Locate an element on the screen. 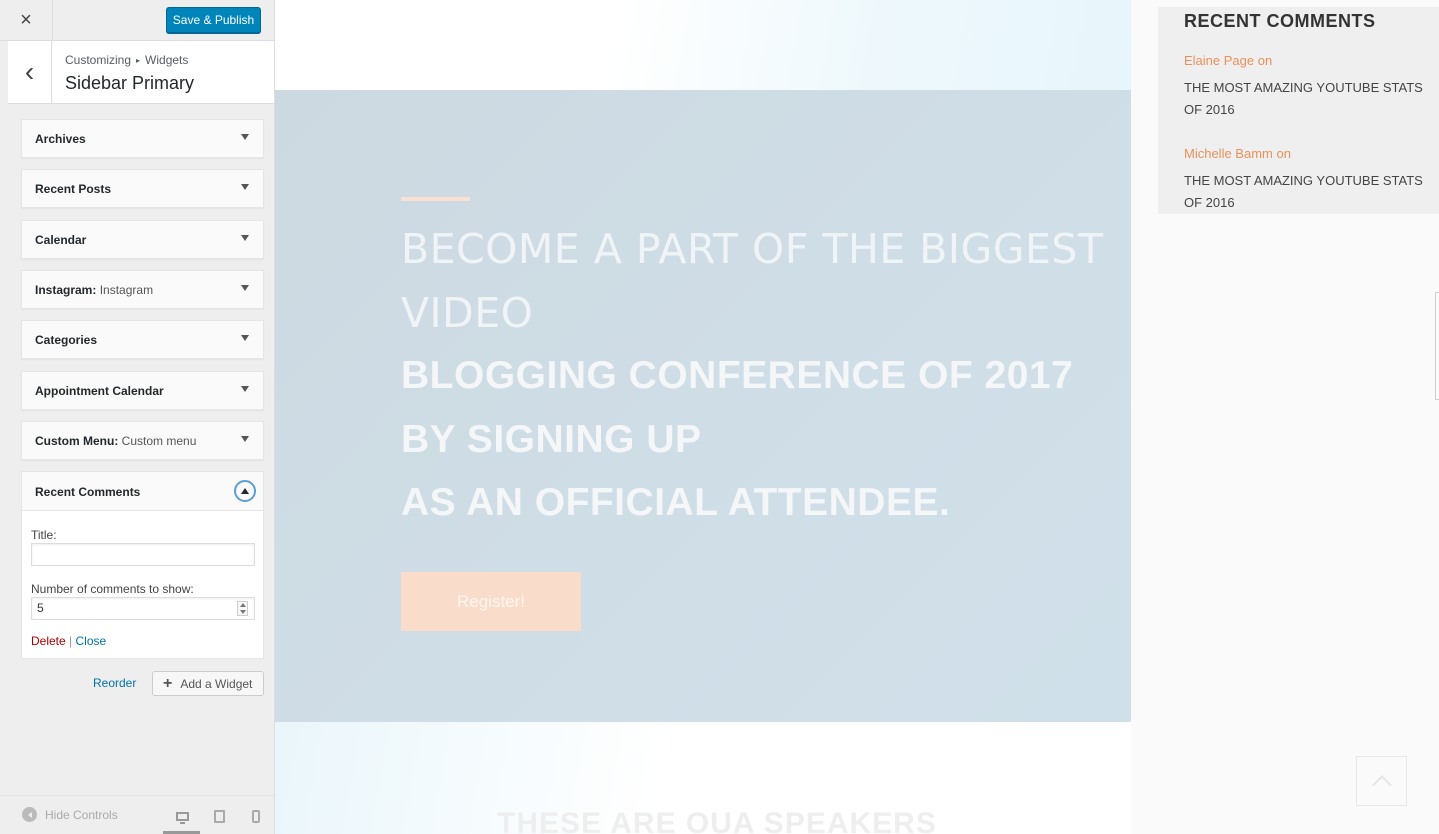  device-mobile-button is located at coordinates (256, 816).